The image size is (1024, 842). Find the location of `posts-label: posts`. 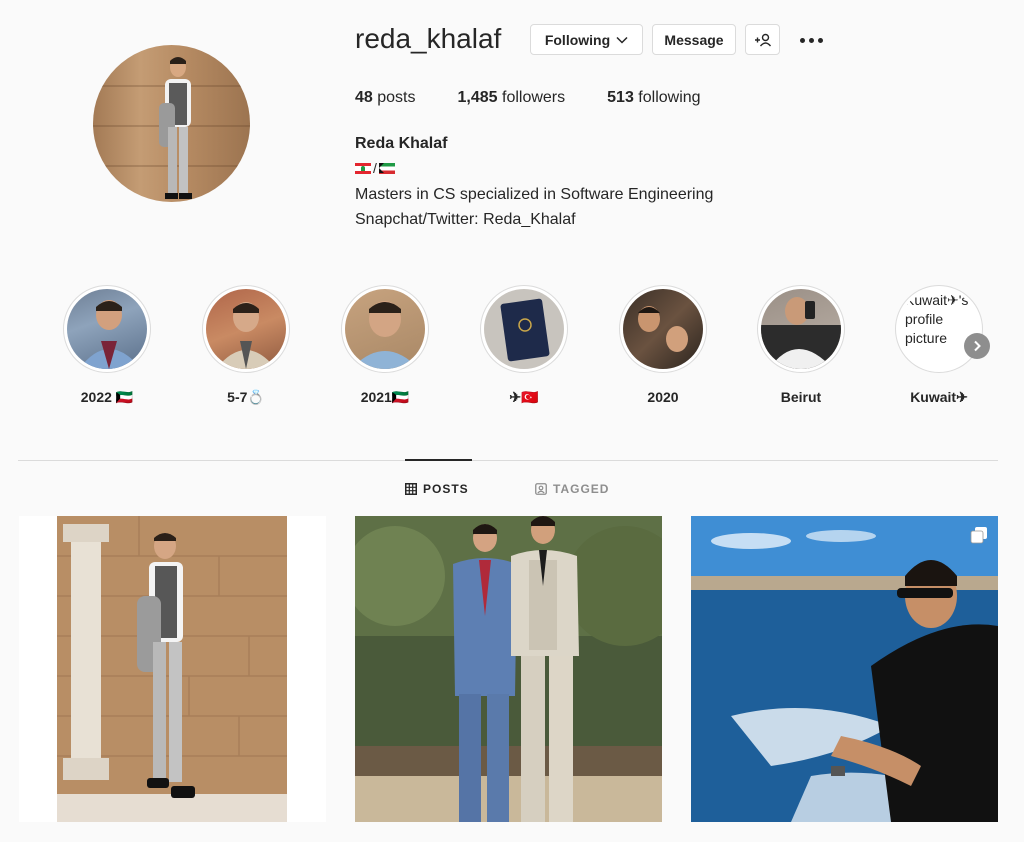

posts-label: posts is located at coordinates (396, 97).